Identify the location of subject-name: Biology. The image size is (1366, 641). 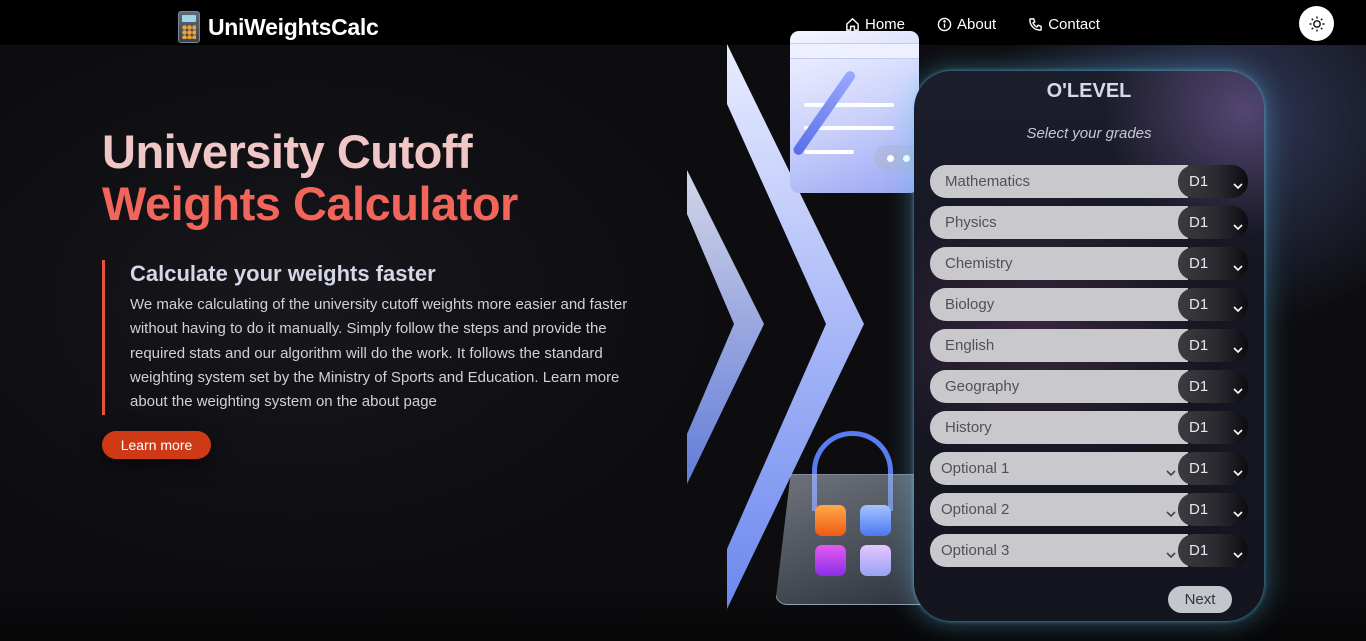
(970, 304).